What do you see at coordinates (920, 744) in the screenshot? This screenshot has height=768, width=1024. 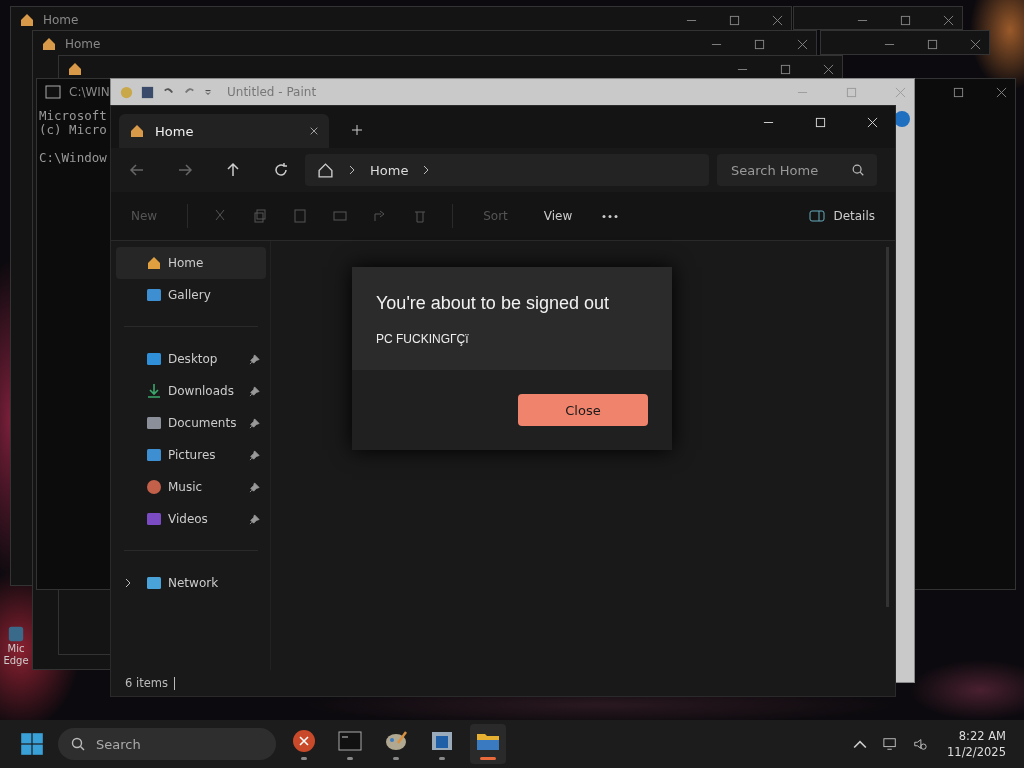 I see `speaker-muted-icon` at bounding box center [920, 744].